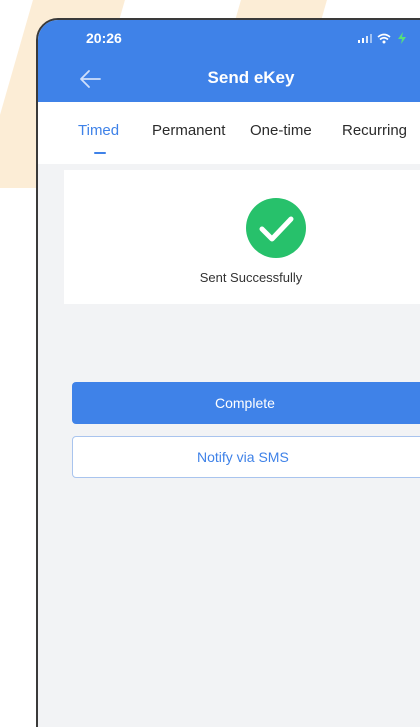 This screenshot has height=727, width=420. Describe the element at coordinates (98, 130) in the screenshot. I see `tab-timed: Timed` at that location.